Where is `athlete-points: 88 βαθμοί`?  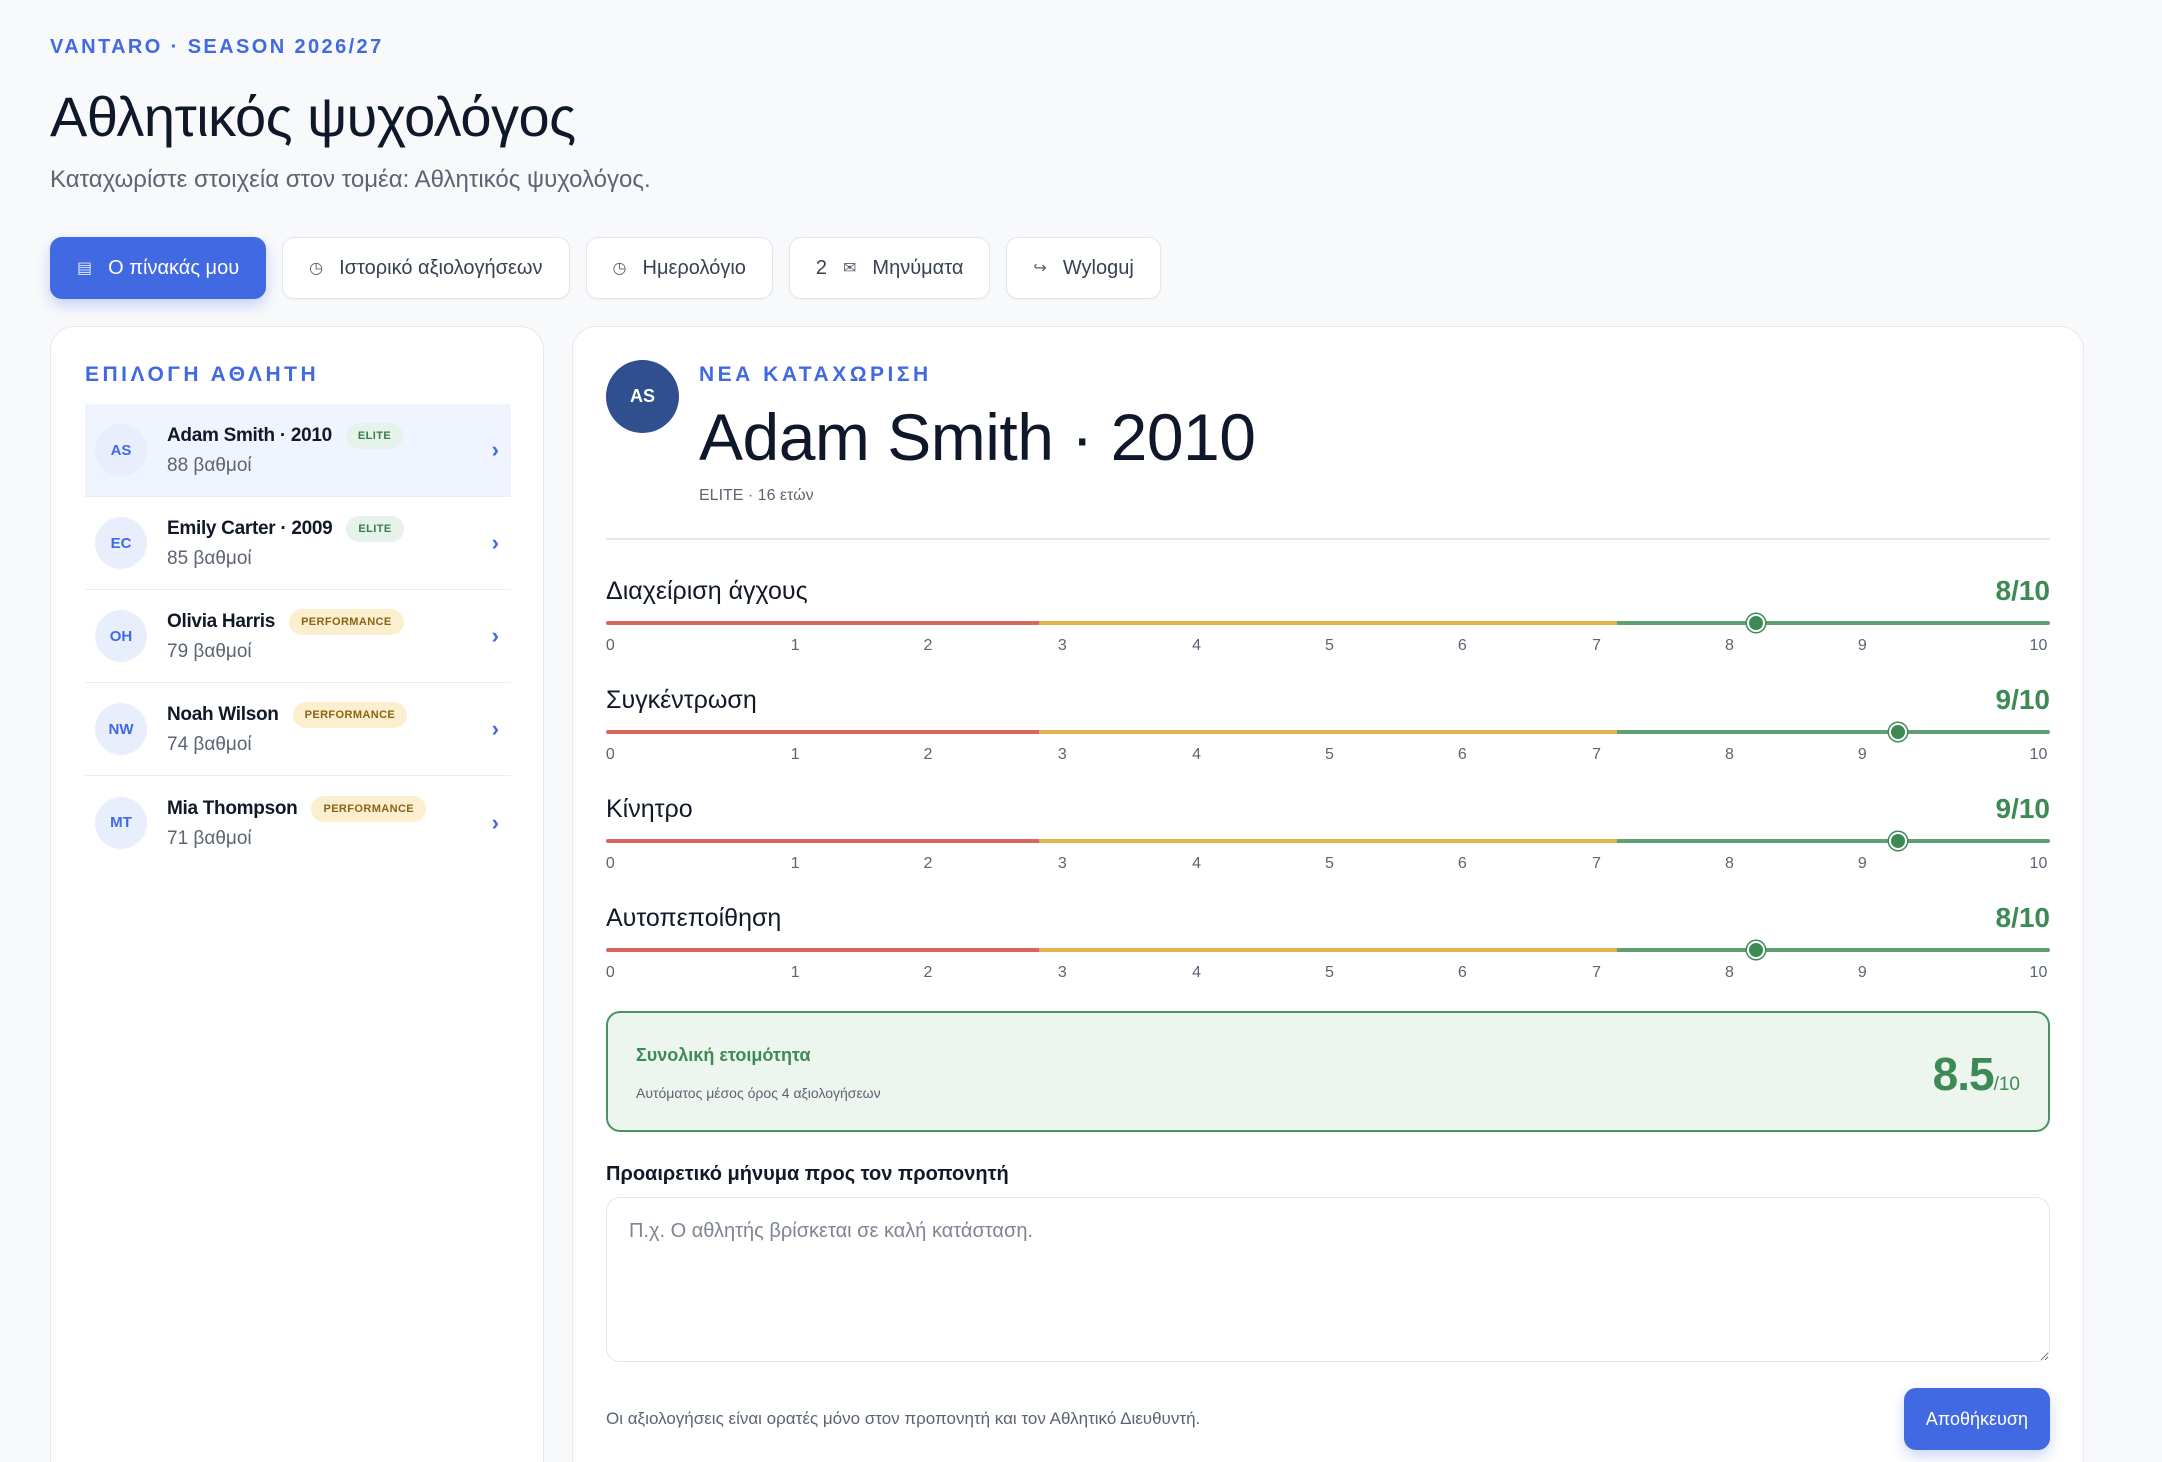 athlete-points: 88 βαθμοί is located at coordinates (209, 465).